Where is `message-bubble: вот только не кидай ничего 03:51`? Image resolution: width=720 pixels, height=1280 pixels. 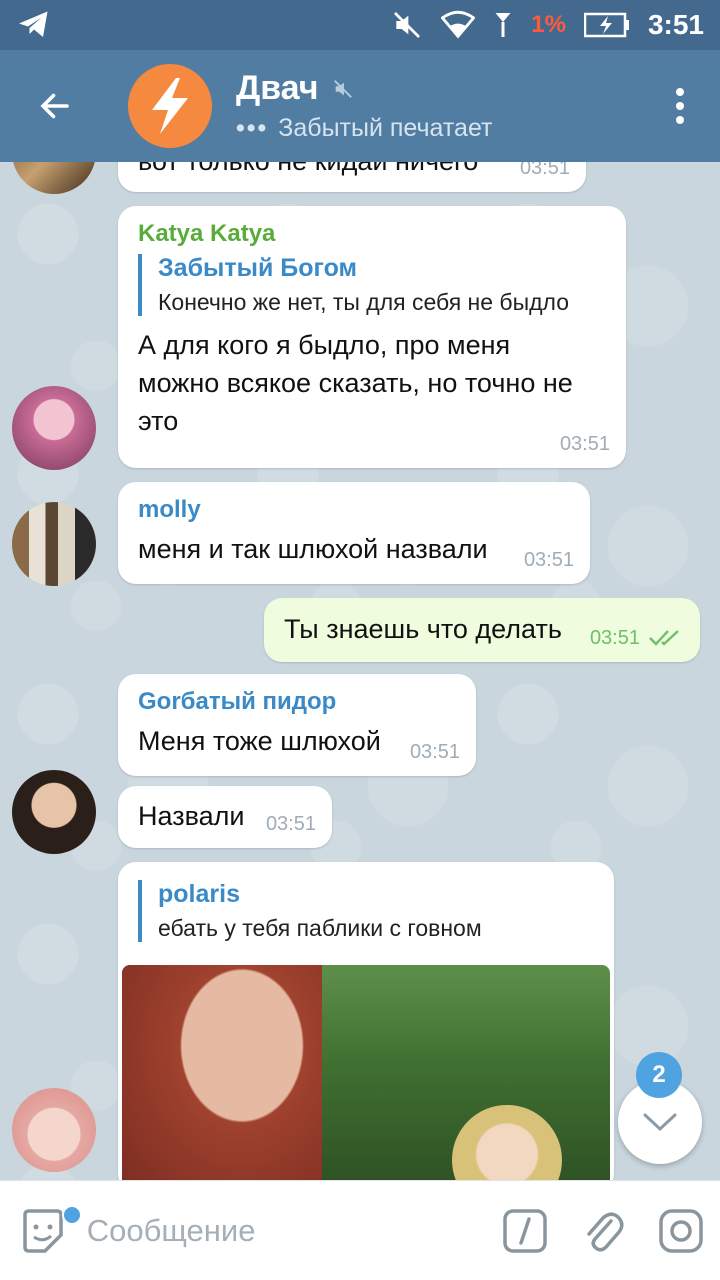
message-bubble: вот только не кидай ничего 03:51 is located at coordinates (352, 177).